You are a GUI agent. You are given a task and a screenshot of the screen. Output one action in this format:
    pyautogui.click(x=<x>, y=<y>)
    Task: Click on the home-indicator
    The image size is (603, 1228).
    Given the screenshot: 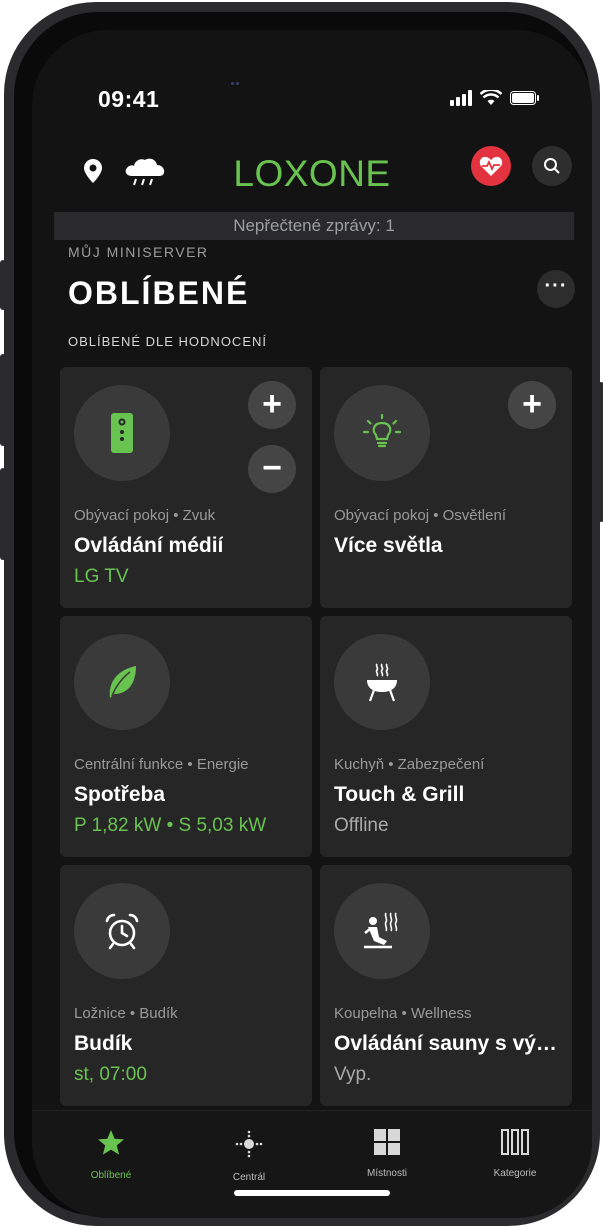 What is the action you would take?
    pyautogui.click(x=312, y=1193)
    